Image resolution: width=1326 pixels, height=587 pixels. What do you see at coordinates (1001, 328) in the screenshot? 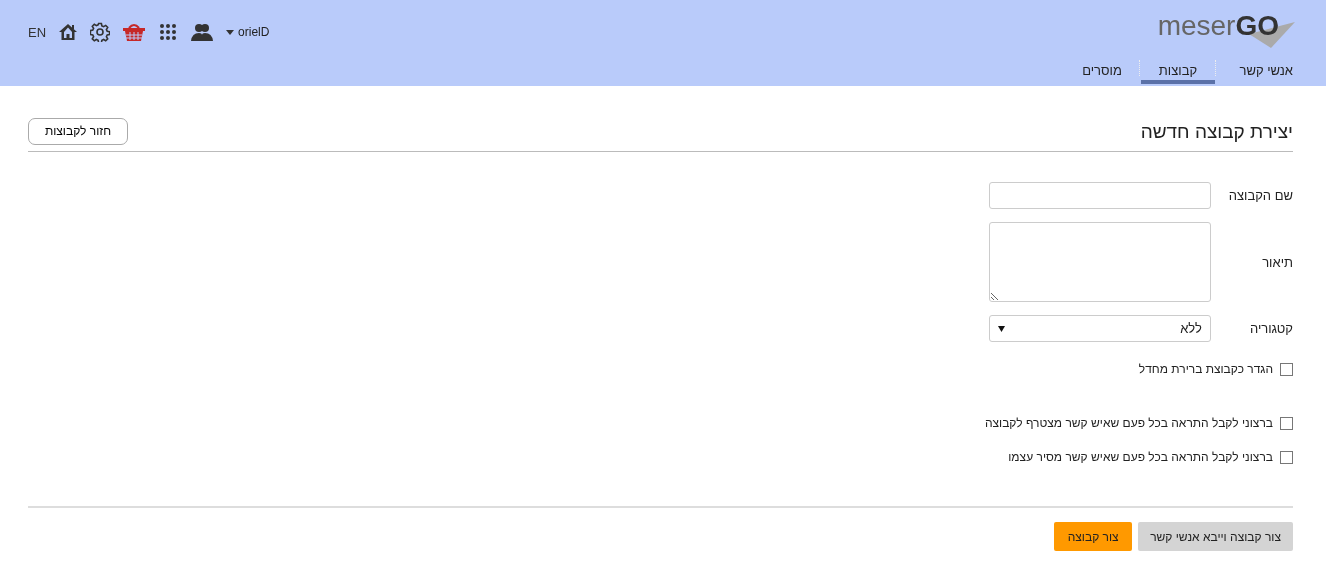
I see `dropdown-arrow-icon` at bounding box center [1001, 328].